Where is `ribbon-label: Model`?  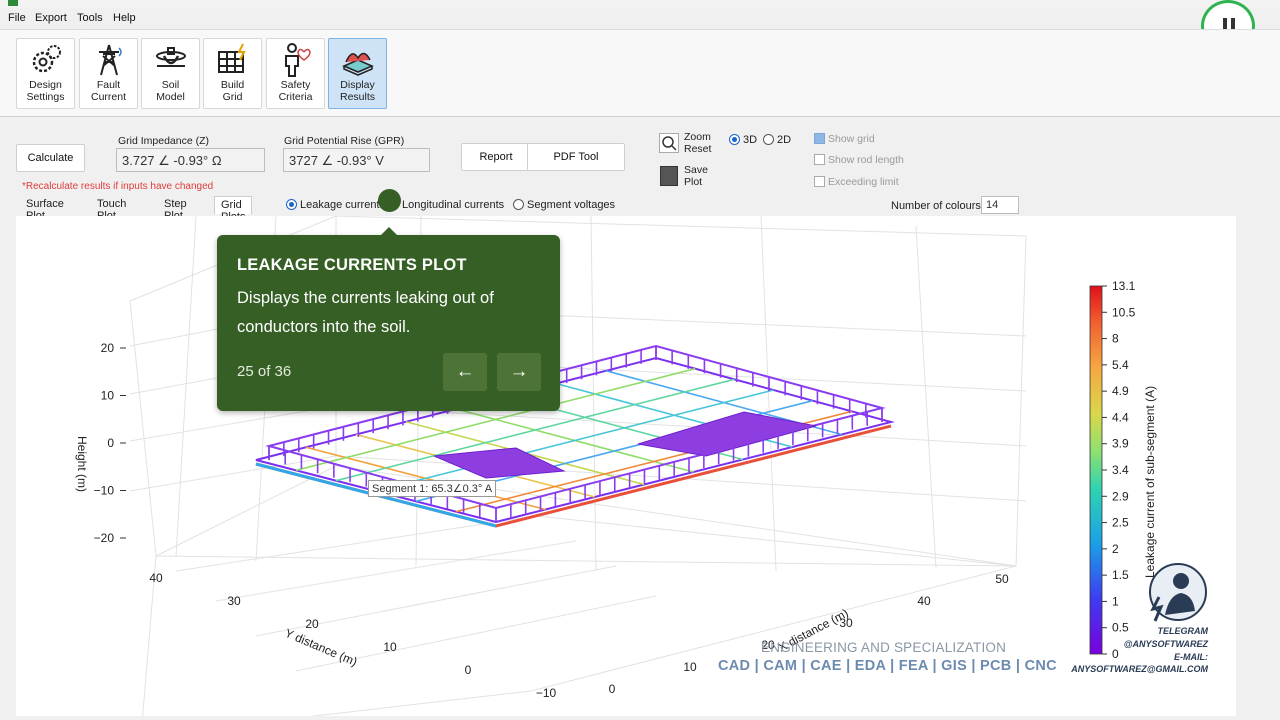
ribbon-label: Model is located at coordinates (170, 97).